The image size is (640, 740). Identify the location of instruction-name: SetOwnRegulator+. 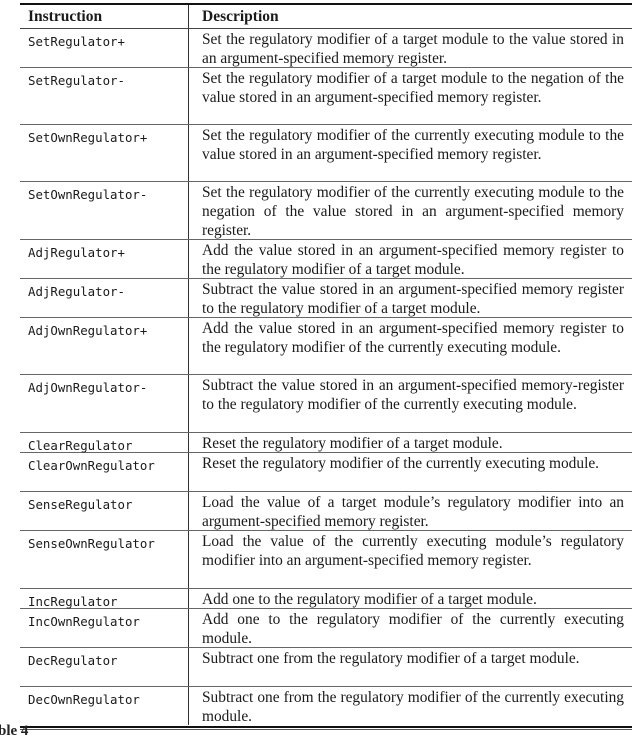
(104, 153).